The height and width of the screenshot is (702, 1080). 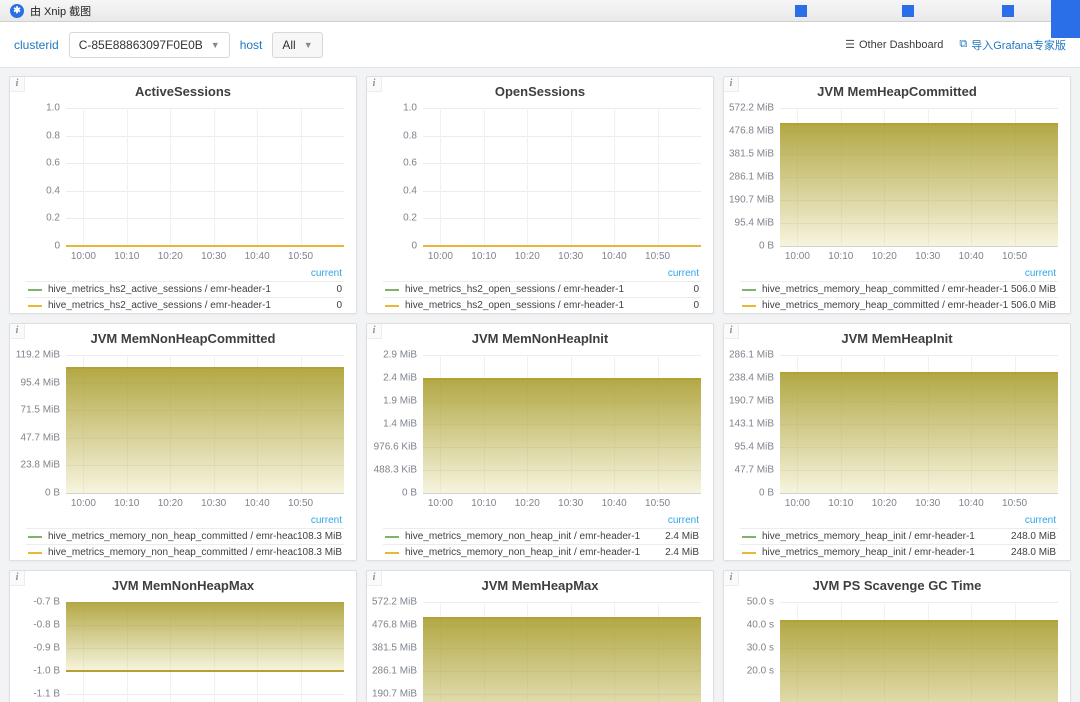 What do you see at coordinates (754, 649) in the screenshot?
I see `y-axis: 50.0 s 40.0 s 30.0 s 20.0 s` at bounding box center [754, 649].